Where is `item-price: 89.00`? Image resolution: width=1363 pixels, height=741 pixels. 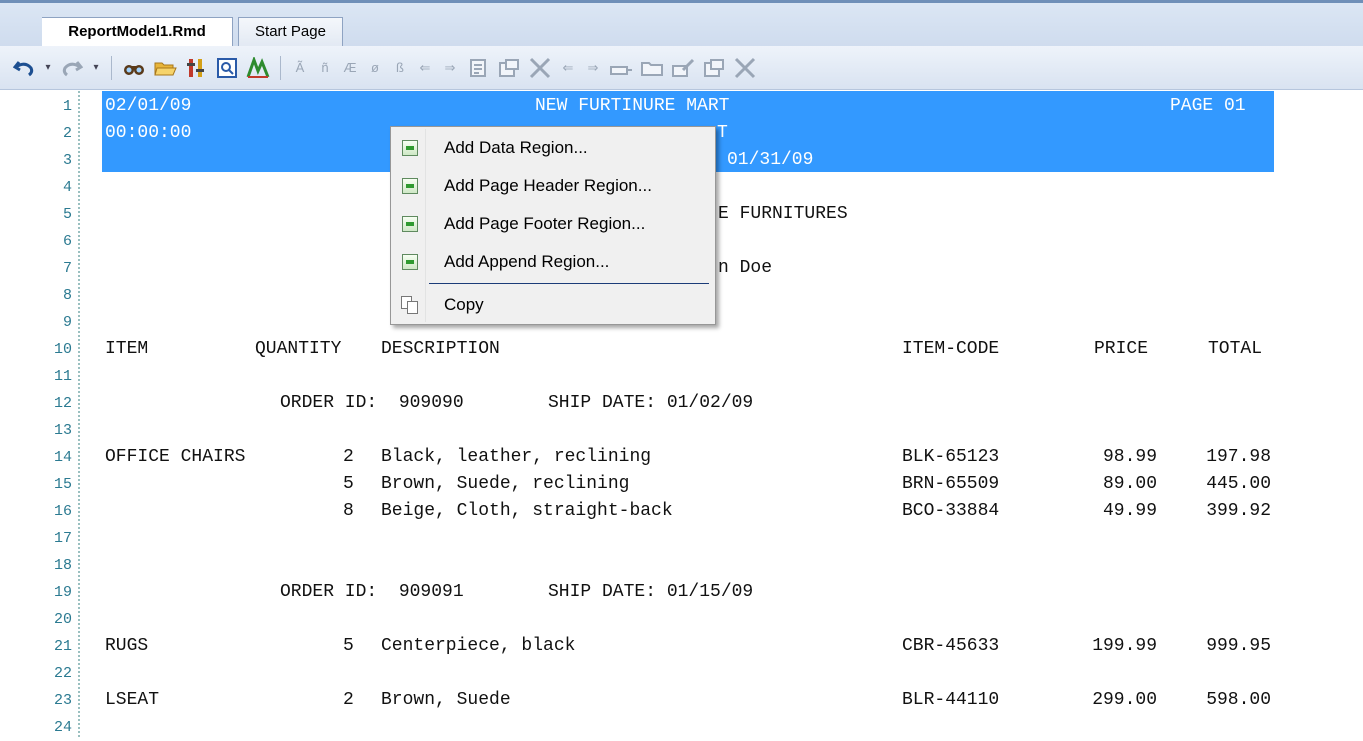 item-price: 89.00 is located at coordinates (1129, 484).